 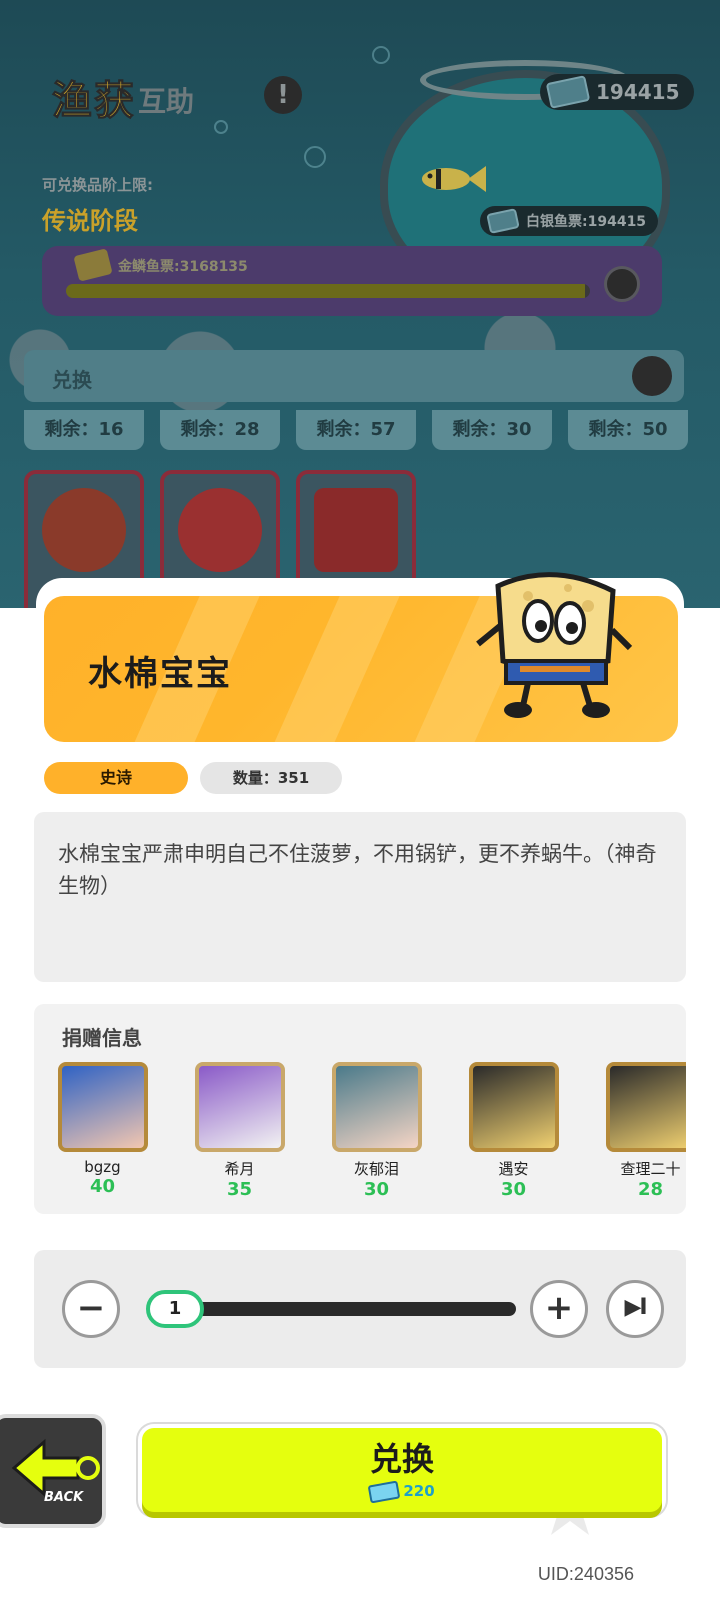 What do you see at coordinates (650, 1169) in the screenshot?
I see `donor-name: 查理二十` at bounding box center [650, 1169].